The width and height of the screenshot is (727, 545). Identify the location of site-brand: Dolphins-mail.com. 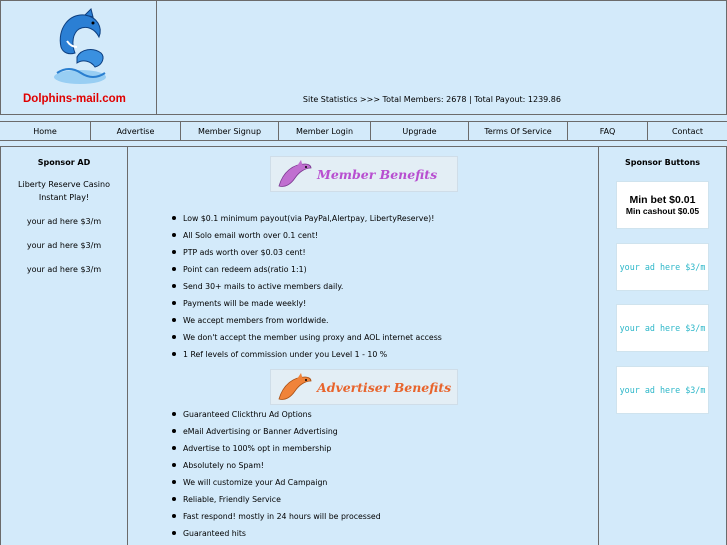
(74, 99).